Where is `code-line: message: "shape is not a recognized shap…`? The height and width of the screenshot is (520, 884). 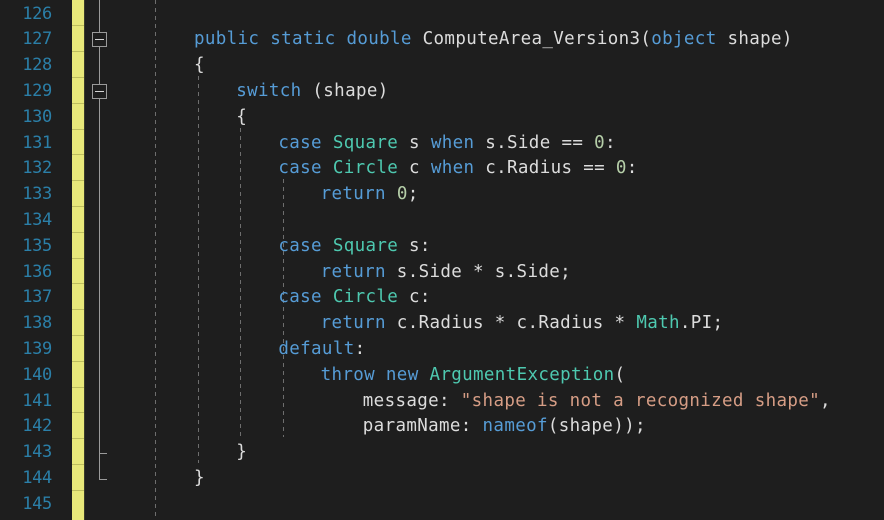 code-line: message: "shape is not a recognized shap… is located at coordinates (597, 402).